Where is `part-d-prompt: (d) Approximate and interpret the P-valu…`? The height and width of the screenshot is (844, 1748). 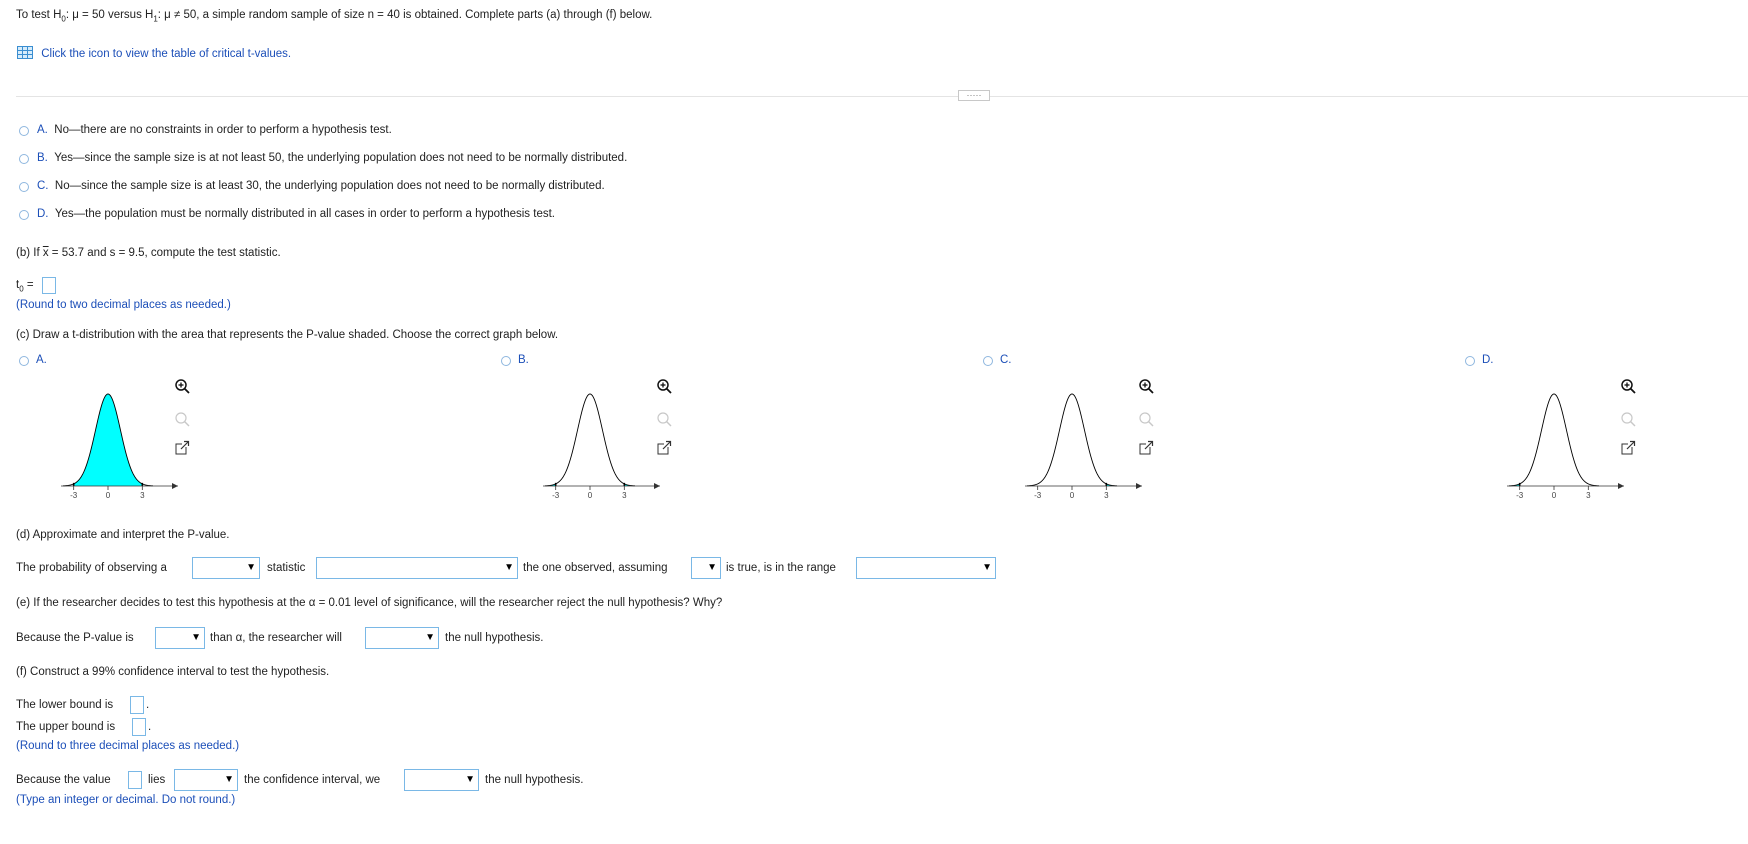 part-d-prompt: (d) Approximate and interpret the P-valu… is located at coordinates (123, 535).